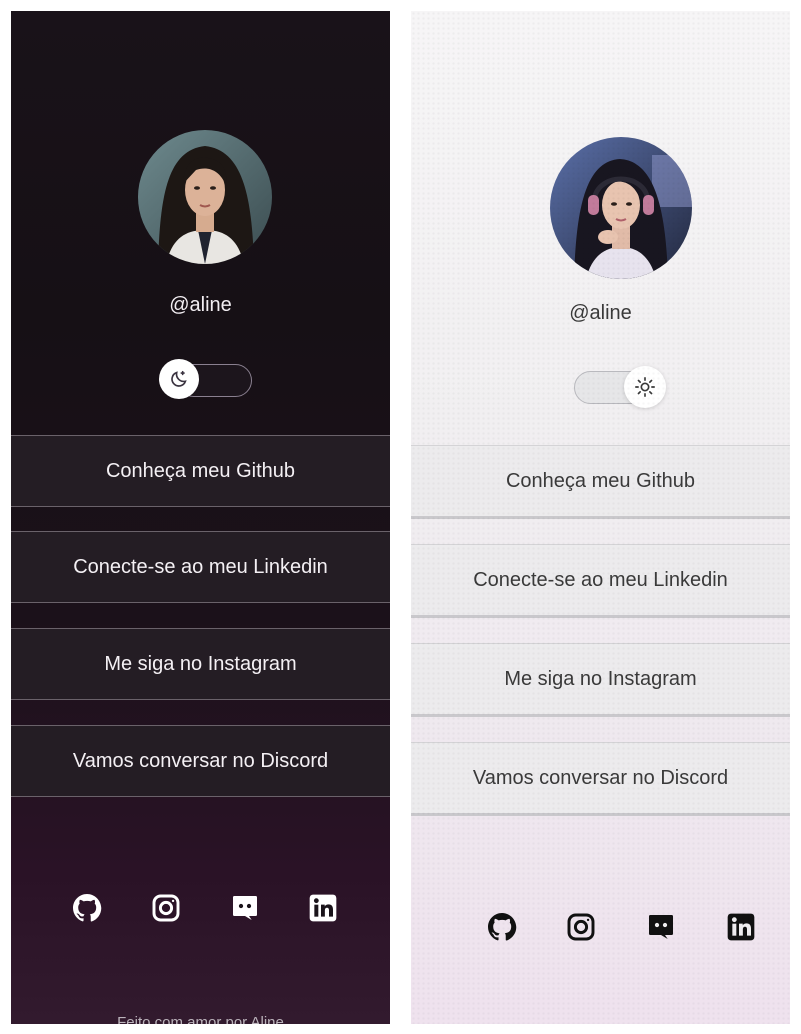  What do you see at coordinates (179, 379) in the screenshot?
I see `moon-icon` at bounding box center [179, 379].